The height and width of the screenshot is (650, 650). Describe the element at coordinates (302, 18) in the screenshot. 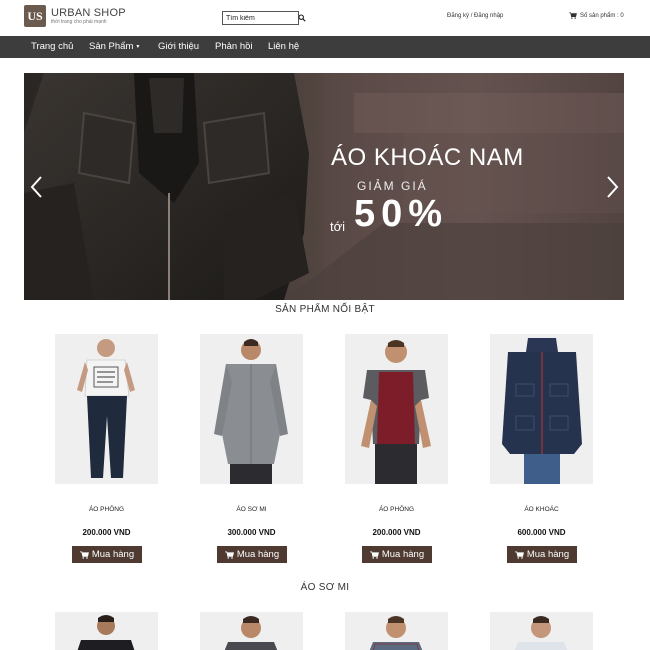

I see `search-icon` at that location.